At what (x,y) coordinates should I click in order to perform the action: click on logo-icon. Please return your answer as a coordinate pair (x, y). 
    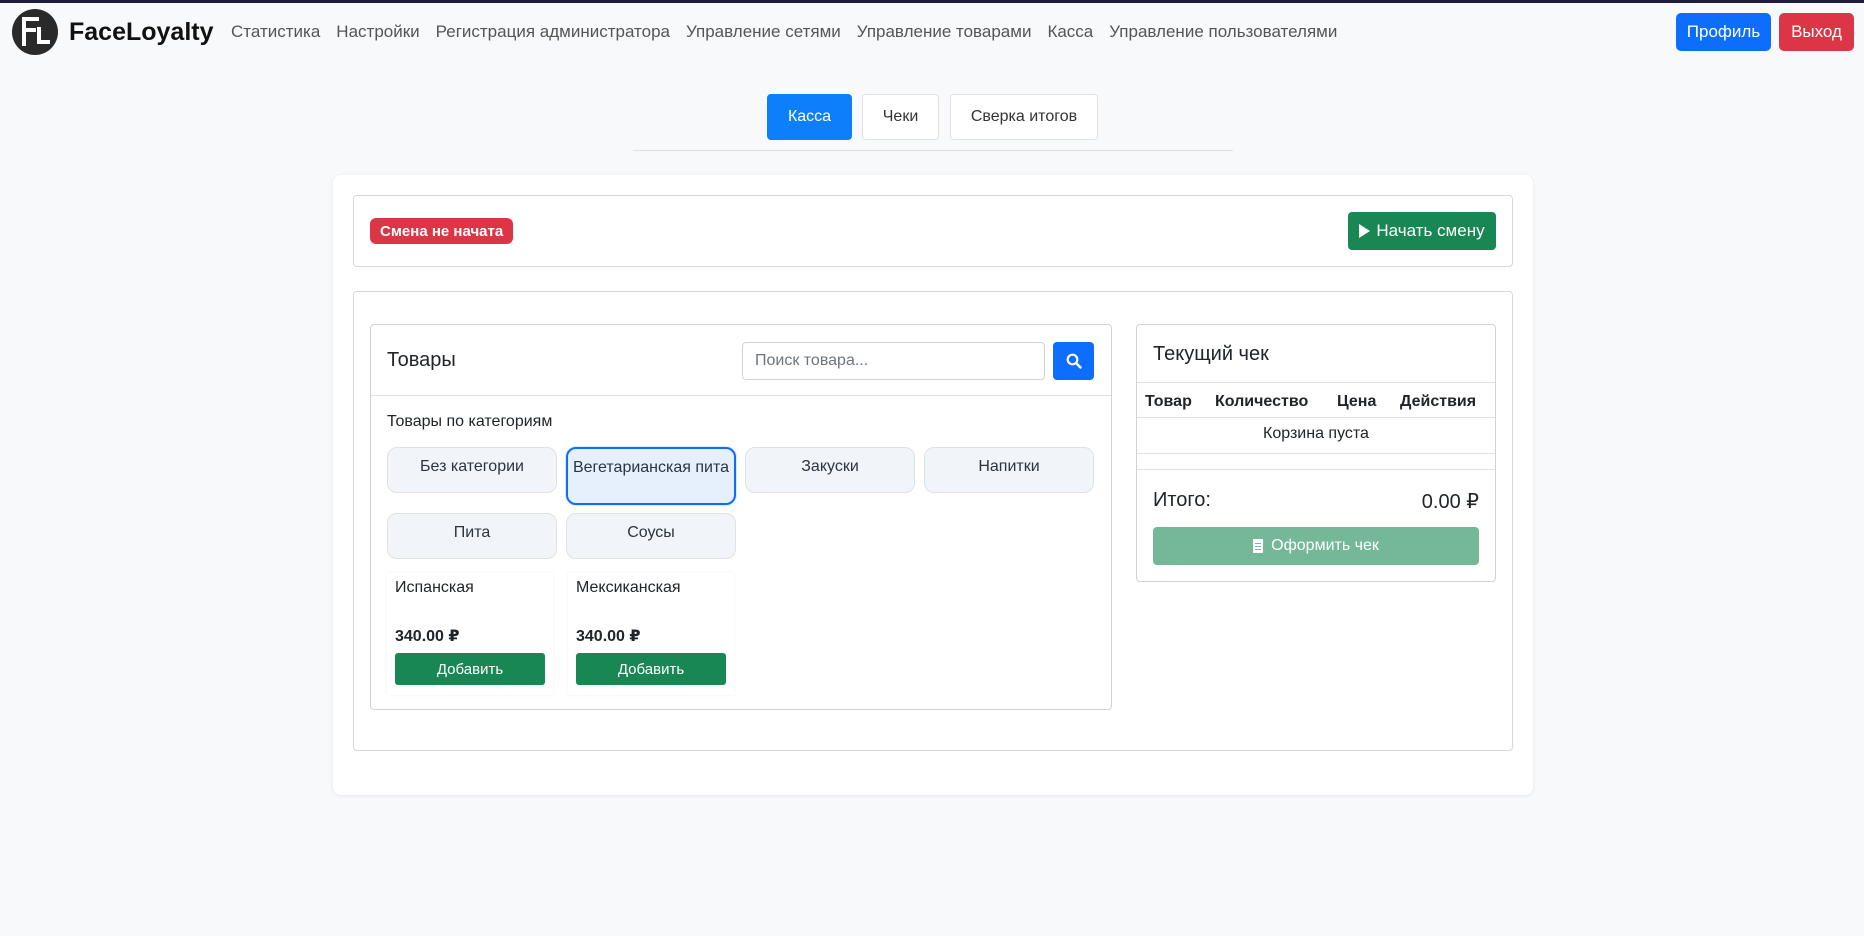
    Looking at the image, I should click on (35, 32).